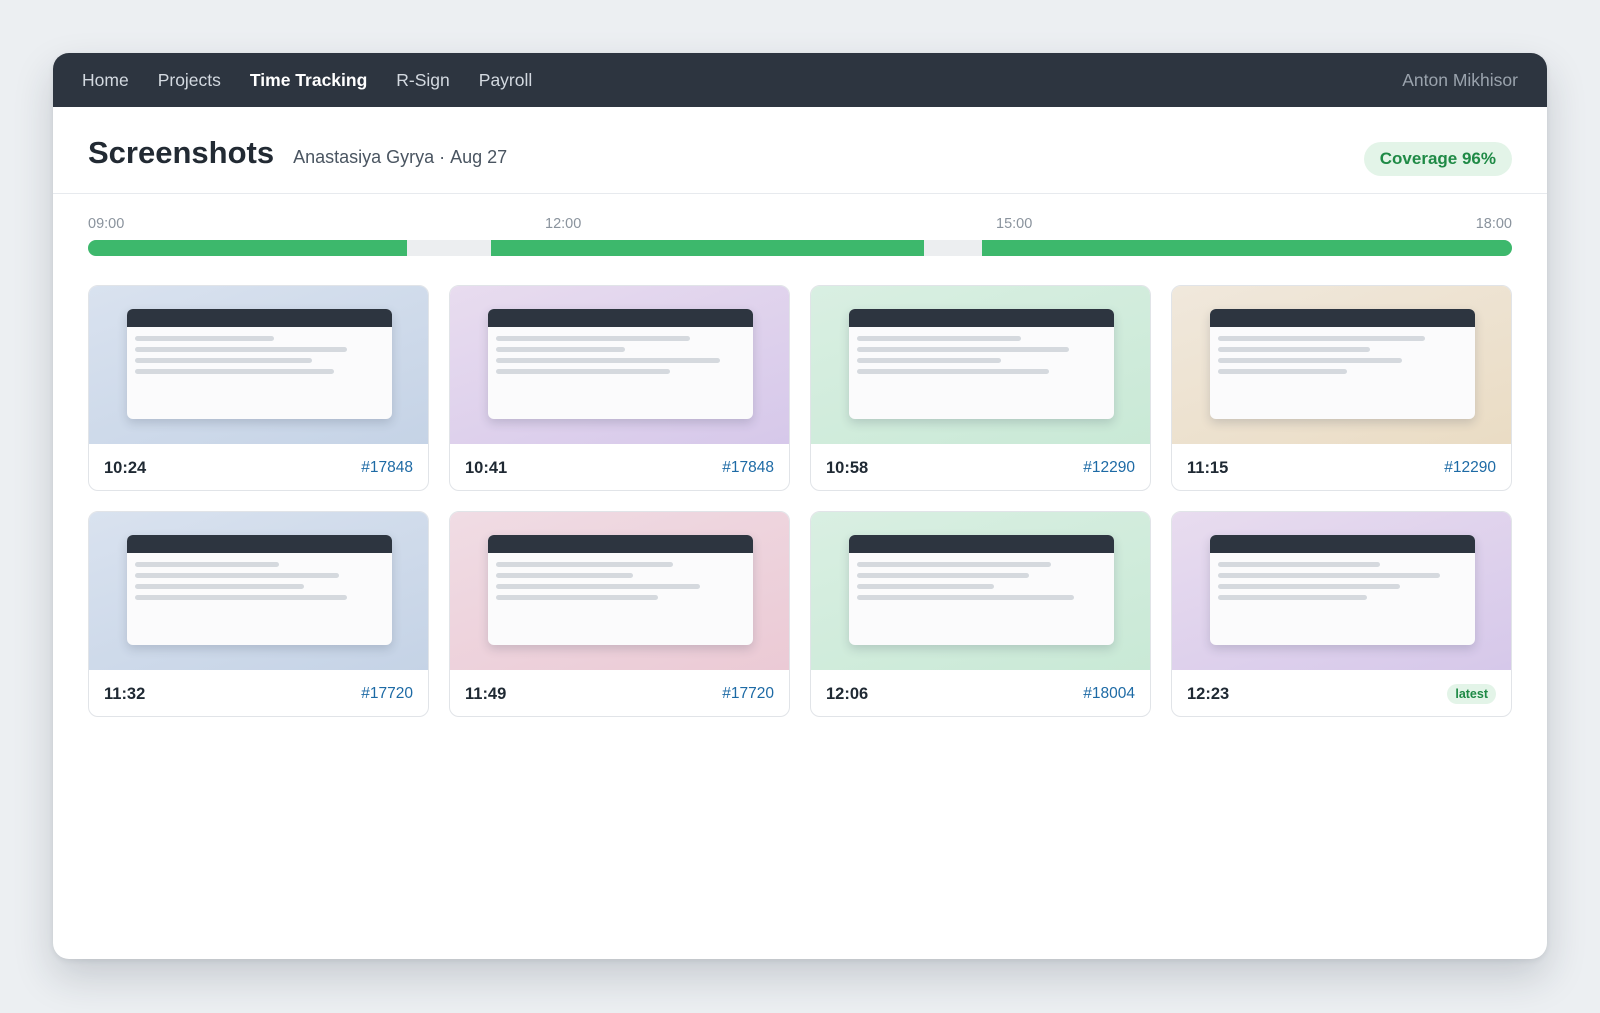  I want to click on header-divider, so click(800, 193).